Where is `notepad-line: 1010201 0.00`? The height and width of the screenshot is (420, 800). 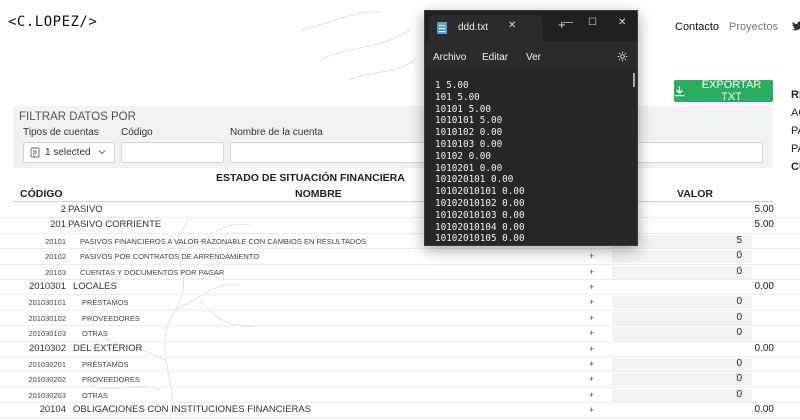
notepad-line: 1010201 0.00 is located at coordinates (469, 168).